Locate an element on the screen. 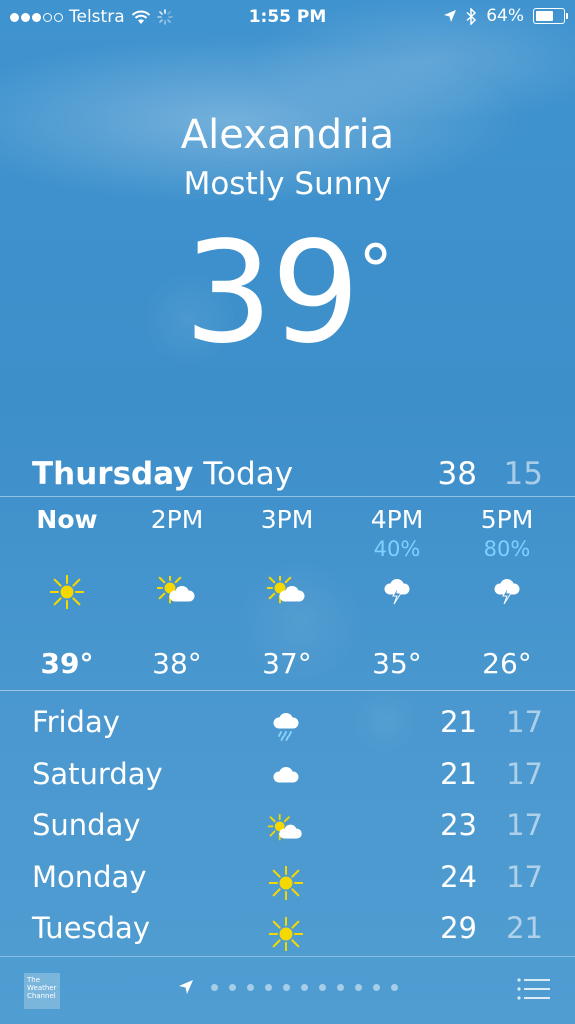 The image size is (575, 1024). daily-day: Friday is located at coordinates (76, 722).